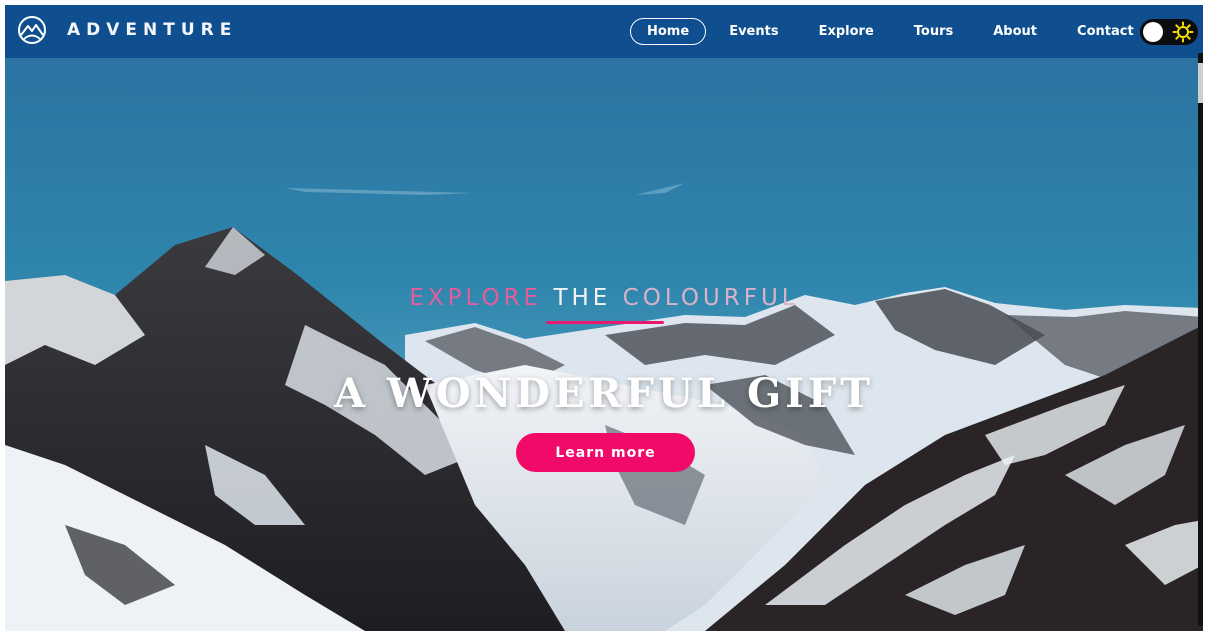  I want to click on eyebrow-underline, so click(605, 322).